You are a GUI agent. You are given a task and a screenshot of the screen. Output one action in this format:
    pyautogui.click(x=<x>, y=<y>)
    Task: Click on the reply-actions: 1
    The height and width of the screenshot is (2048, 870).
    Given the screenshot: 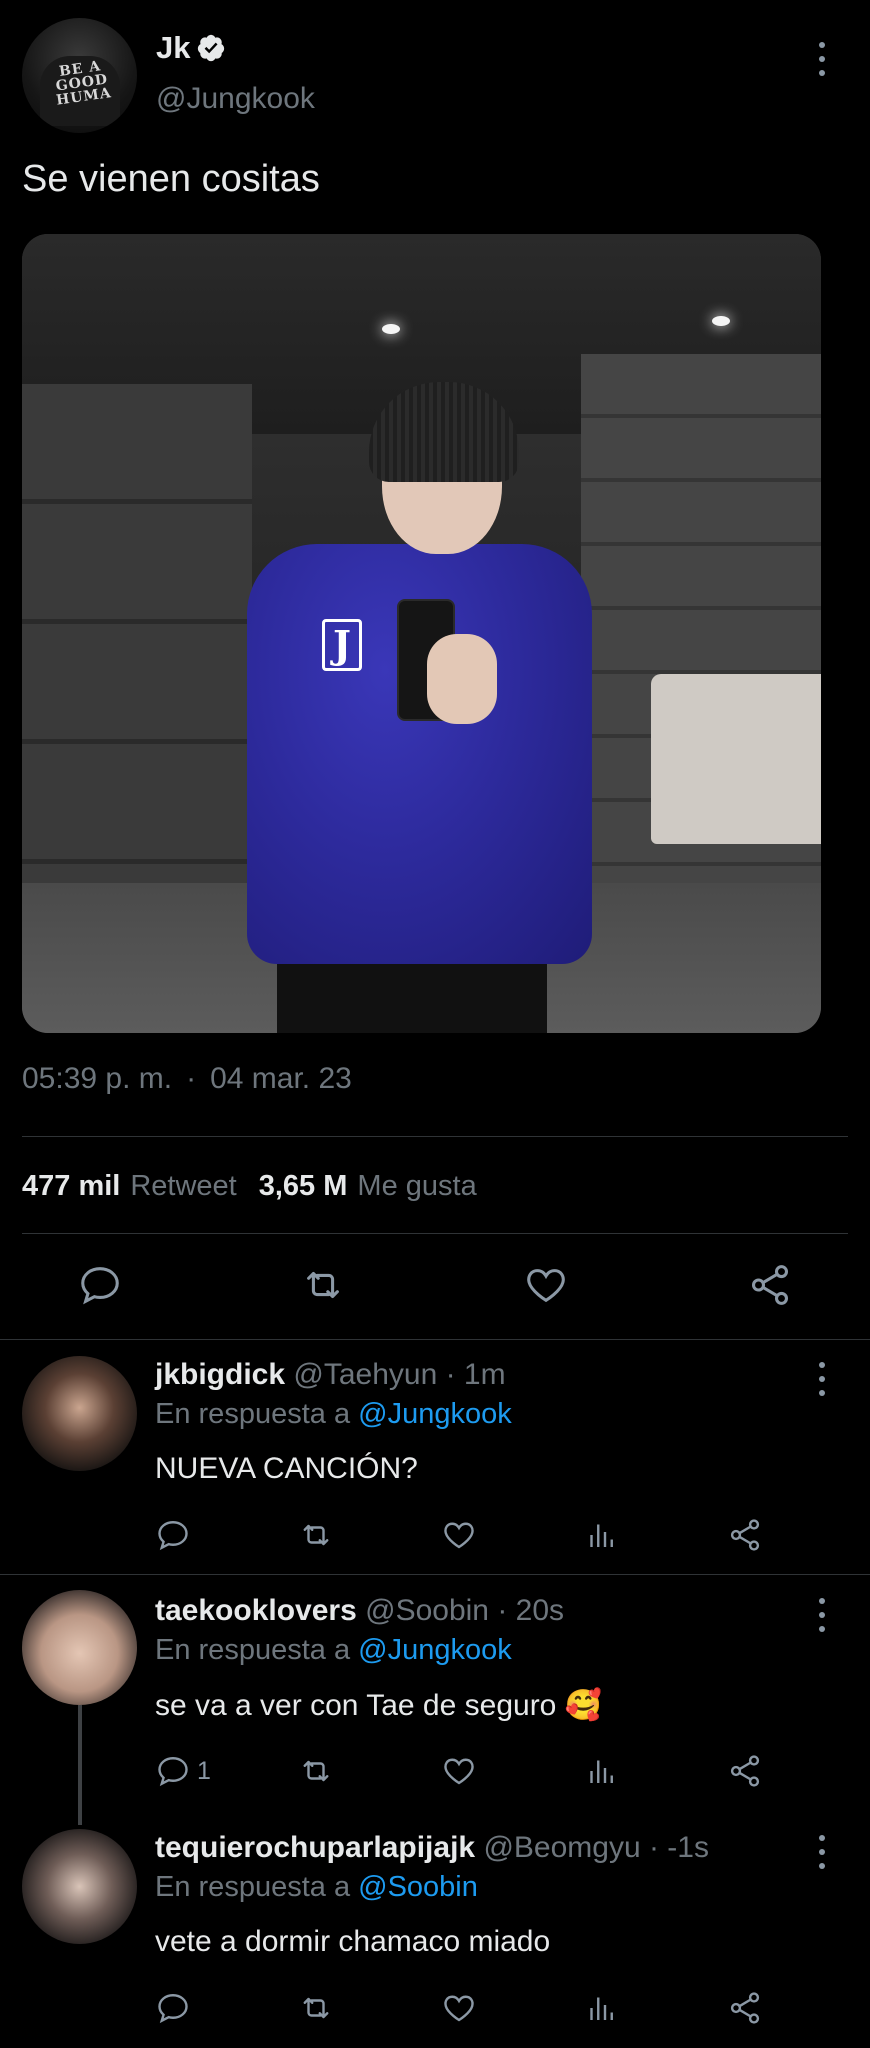 What is the action you would take?
    pyautogui.click(x=435, y=1772)
    